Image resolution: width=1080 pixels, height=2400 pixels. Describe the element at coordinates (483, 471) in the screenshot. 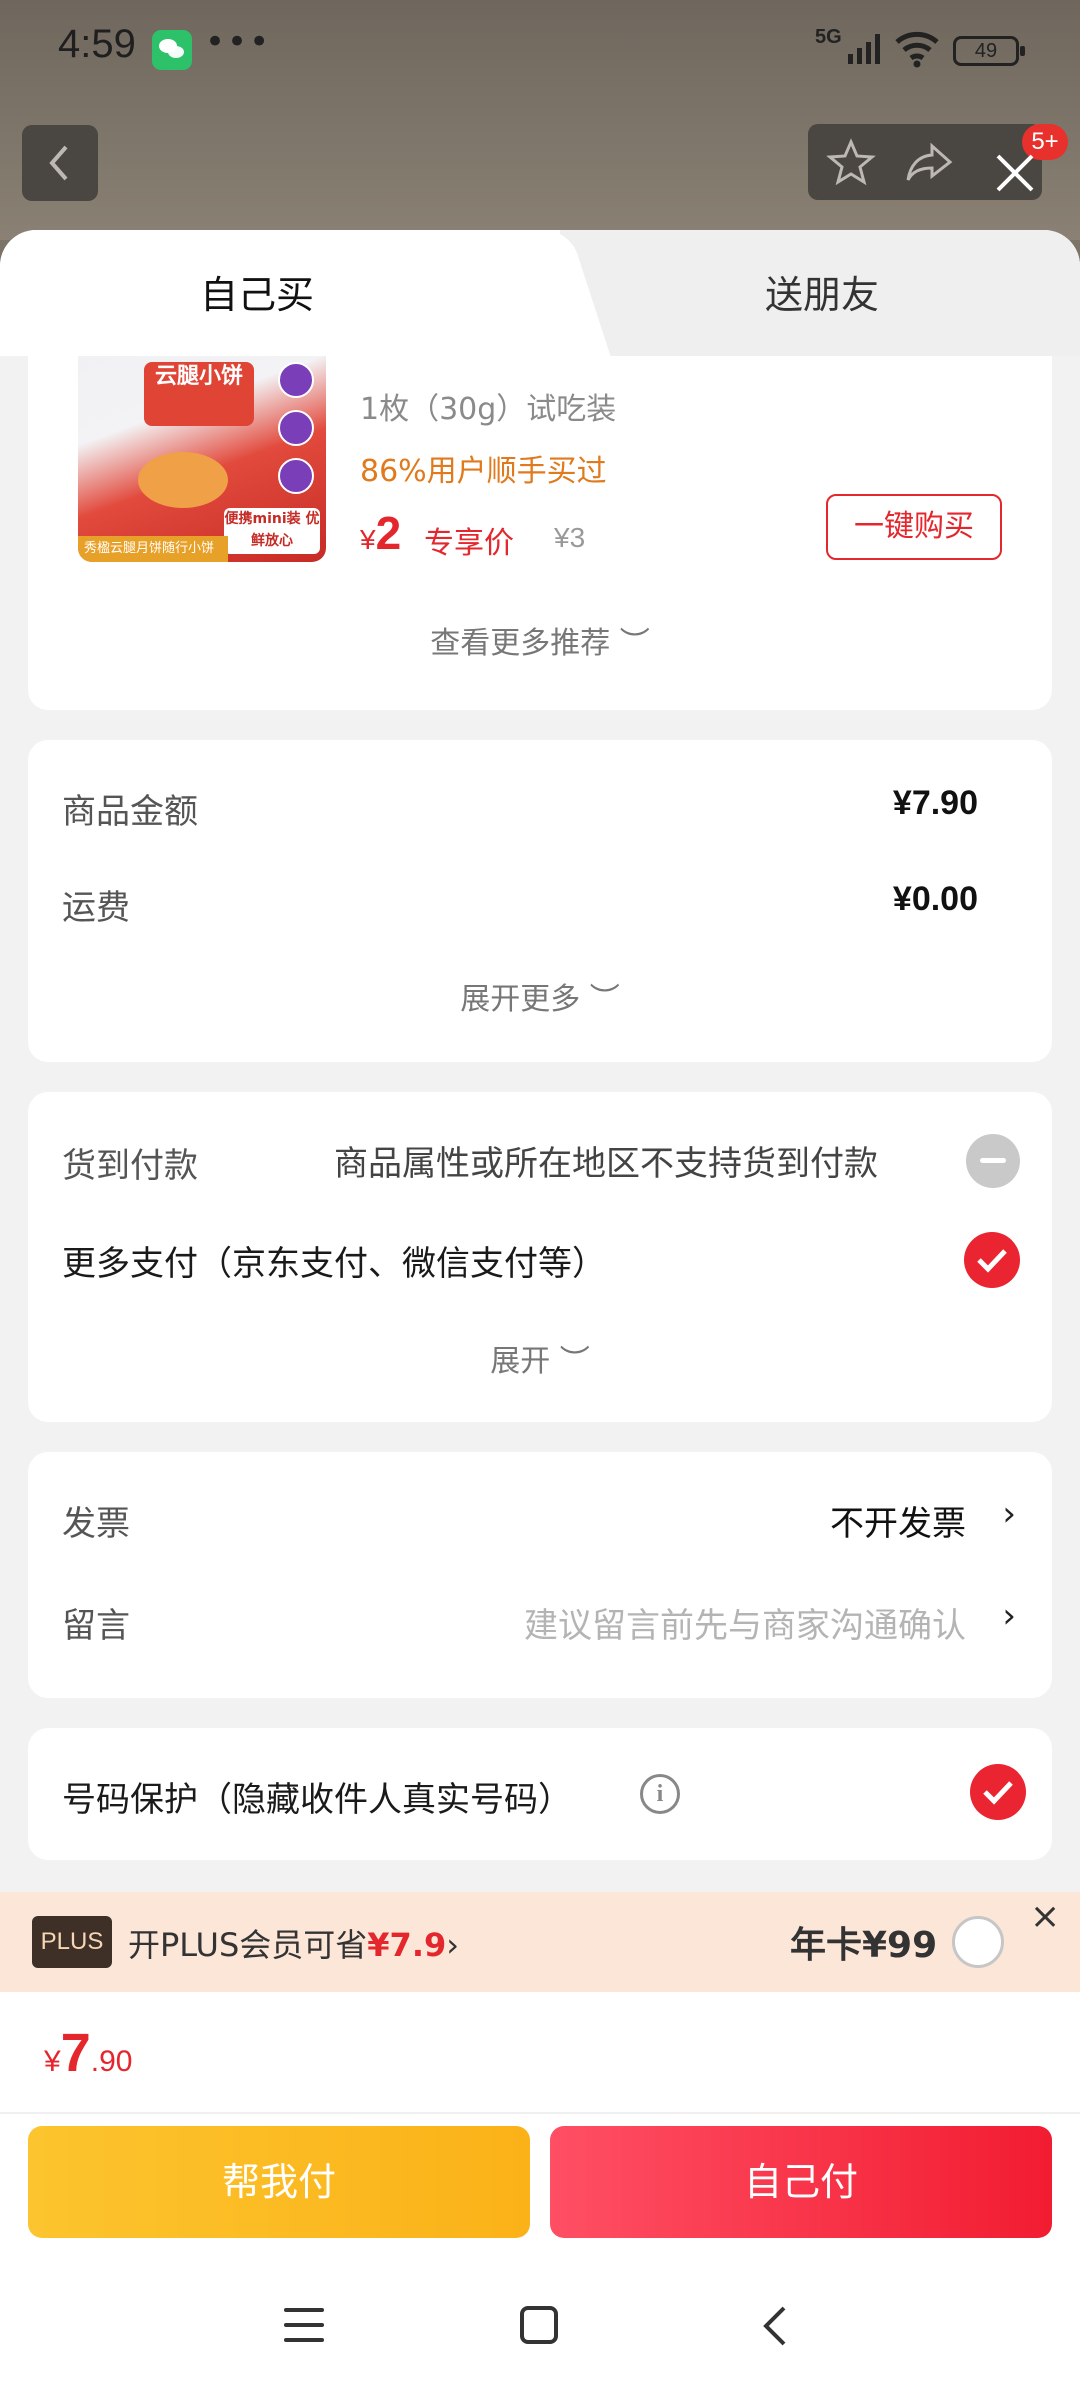

I see `product-bought-rate: 86%用户顺手买过` at that location.